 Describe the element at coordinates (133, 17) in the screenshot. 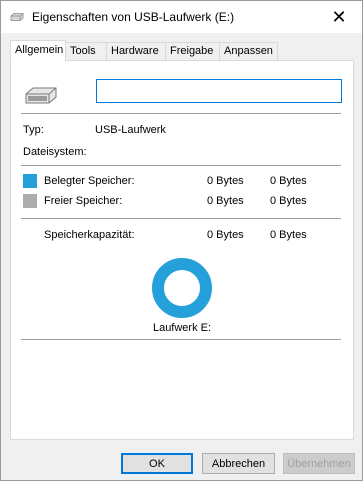

I see `window-title: Eigenschaften von USB-Laufwerk (E:)` at that location.